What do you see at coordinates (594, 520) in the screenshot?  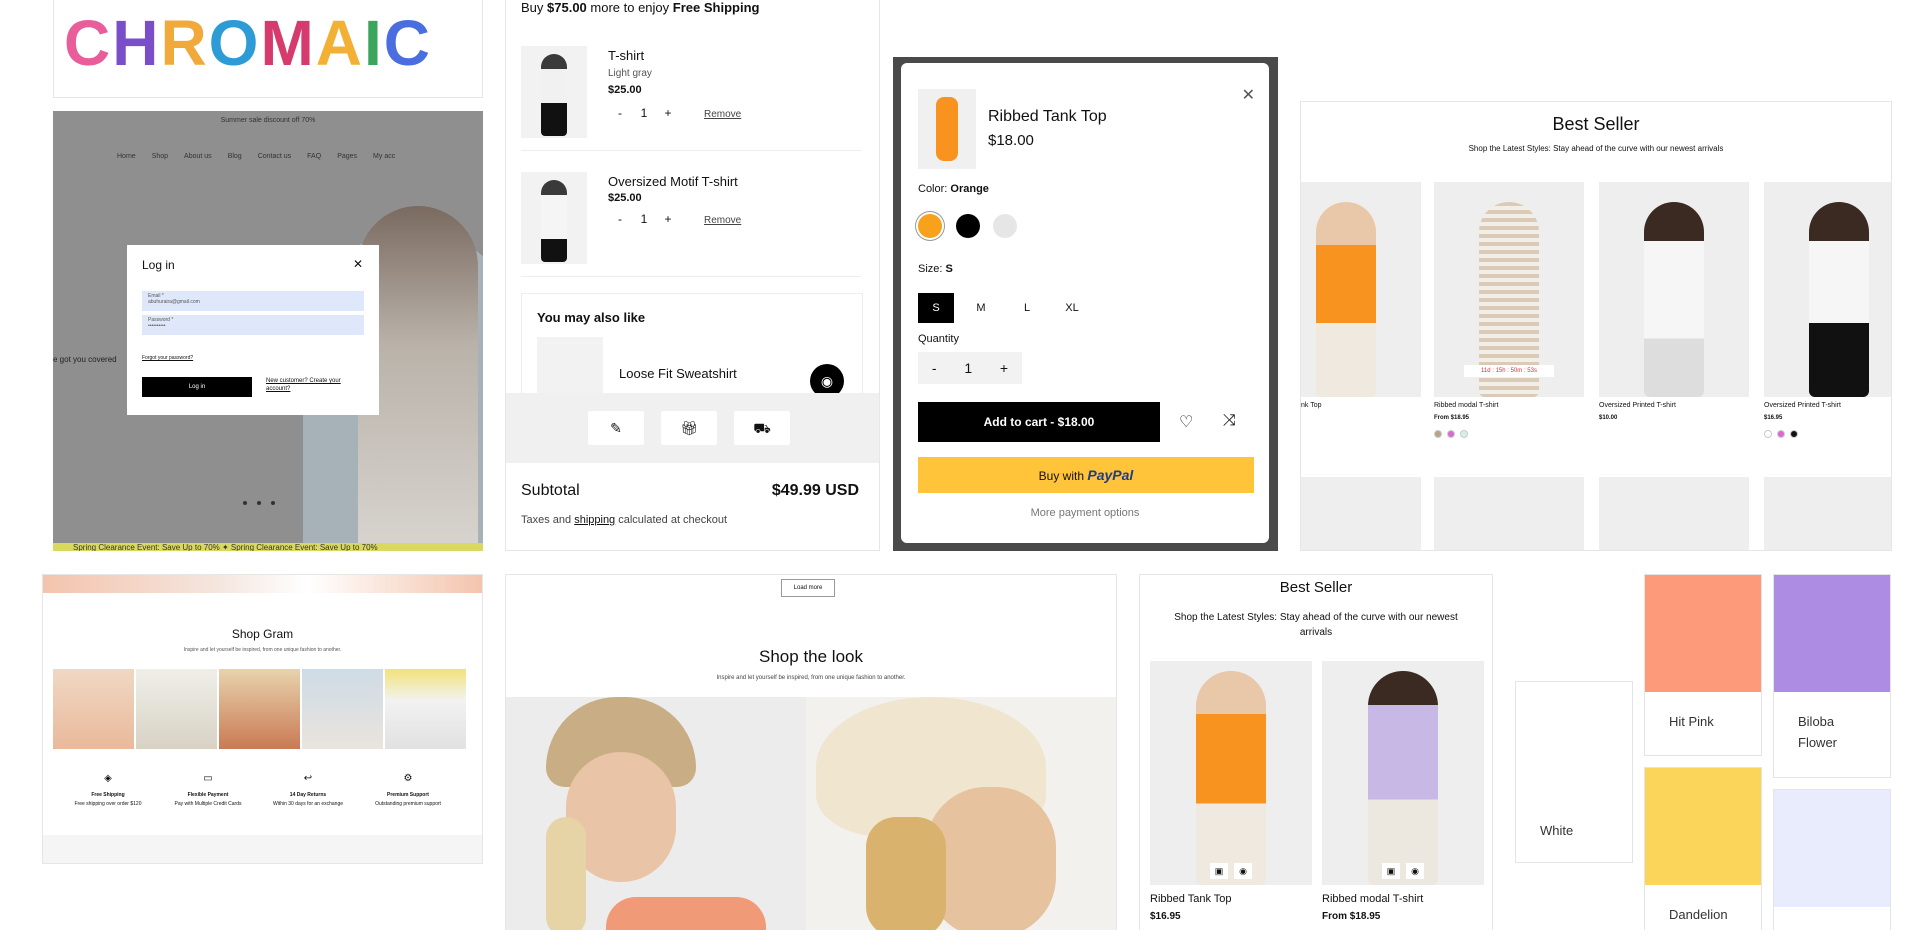 I see `shipping-link: shipping` at bounding box center [594, 520].